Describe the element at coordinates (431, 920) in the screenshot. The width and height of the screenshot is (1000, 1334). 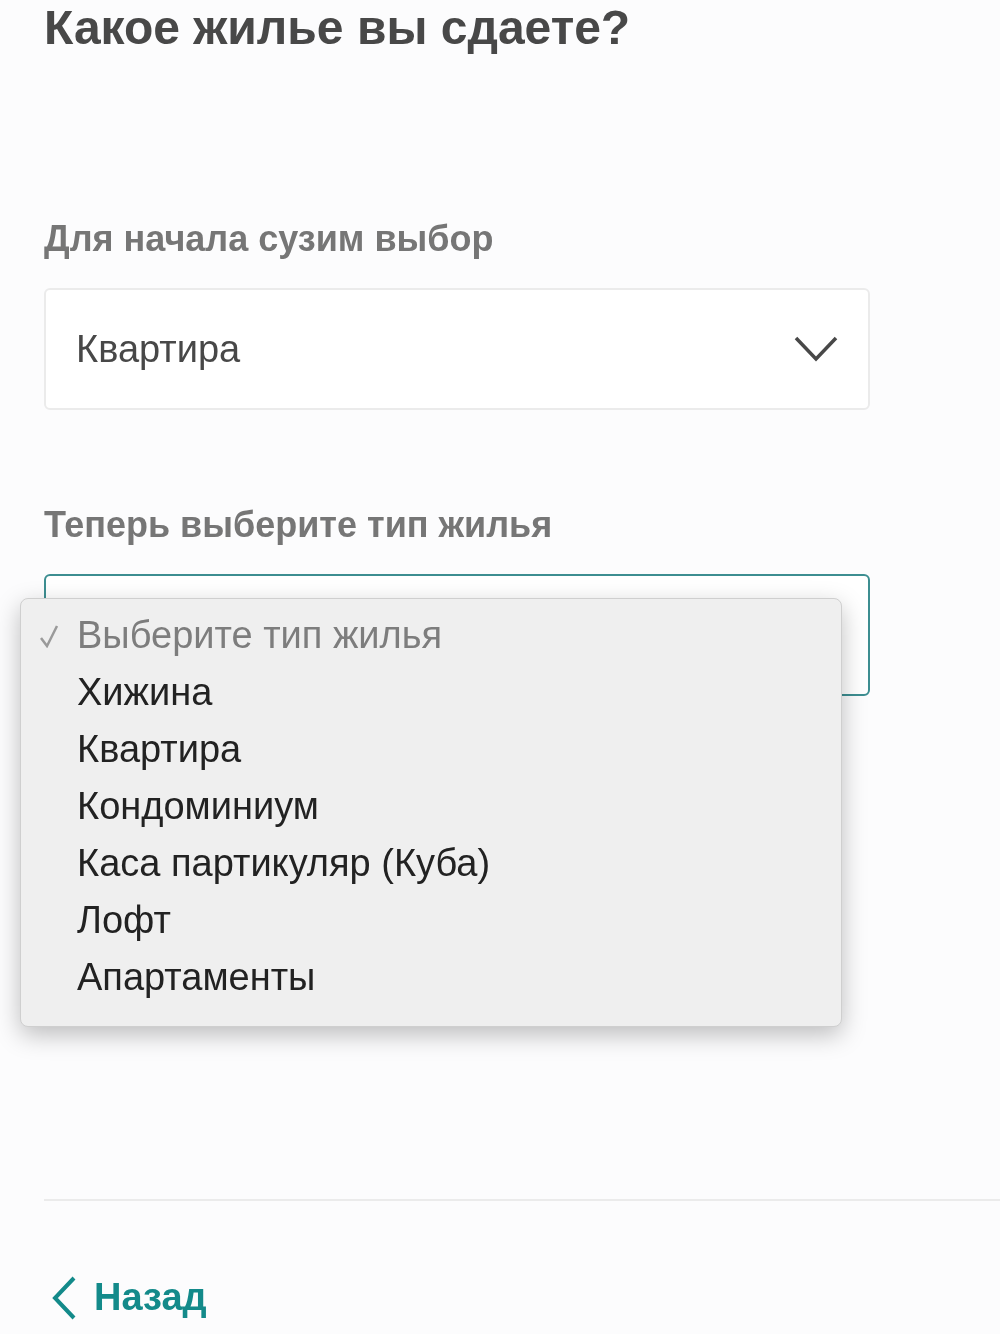
I see `dropdown-option: Лофт` at that location.